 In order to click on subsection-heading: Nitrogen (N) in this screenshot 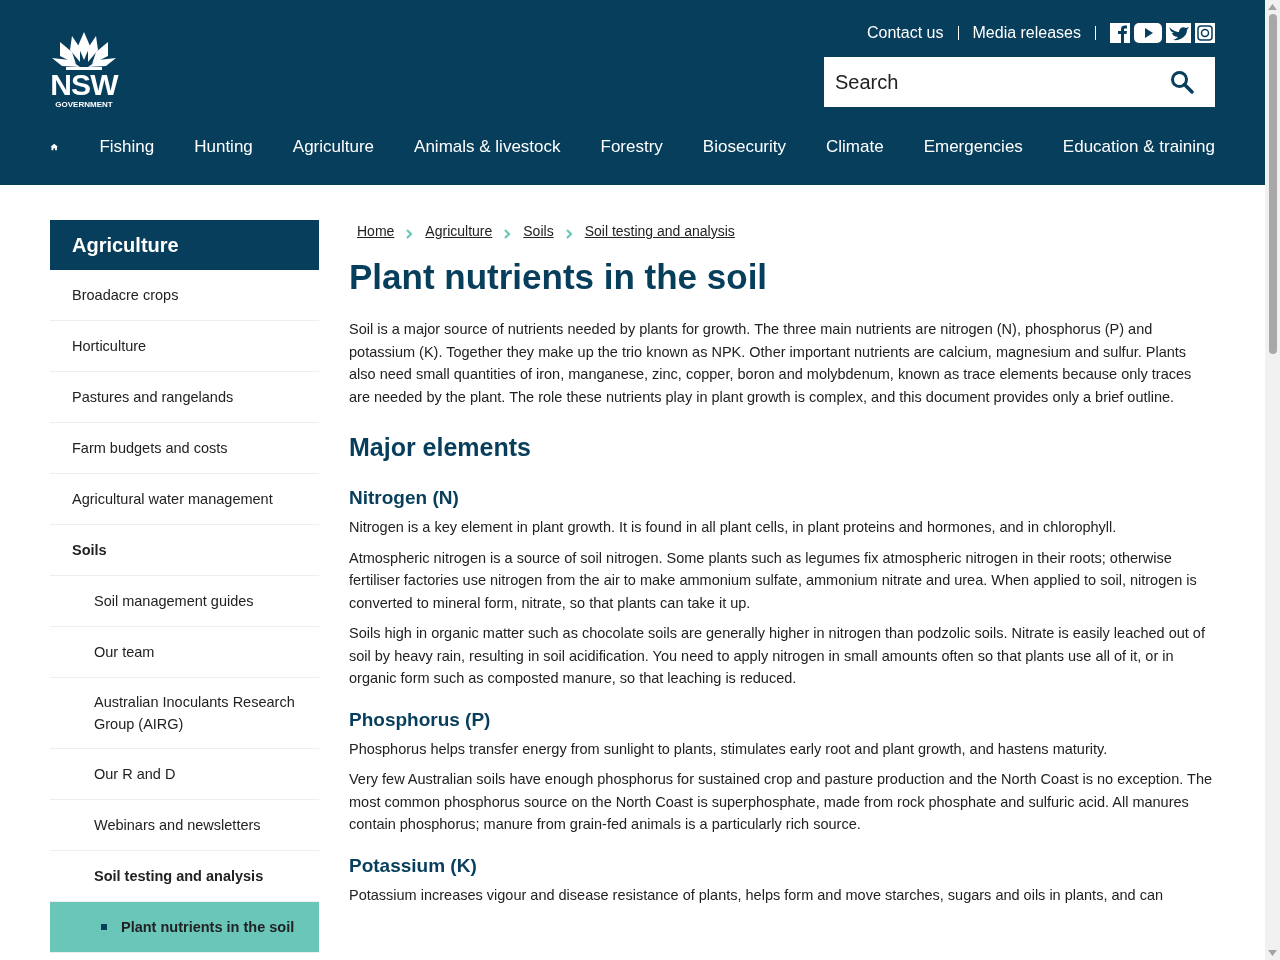, I will do `click(404, 498)`.